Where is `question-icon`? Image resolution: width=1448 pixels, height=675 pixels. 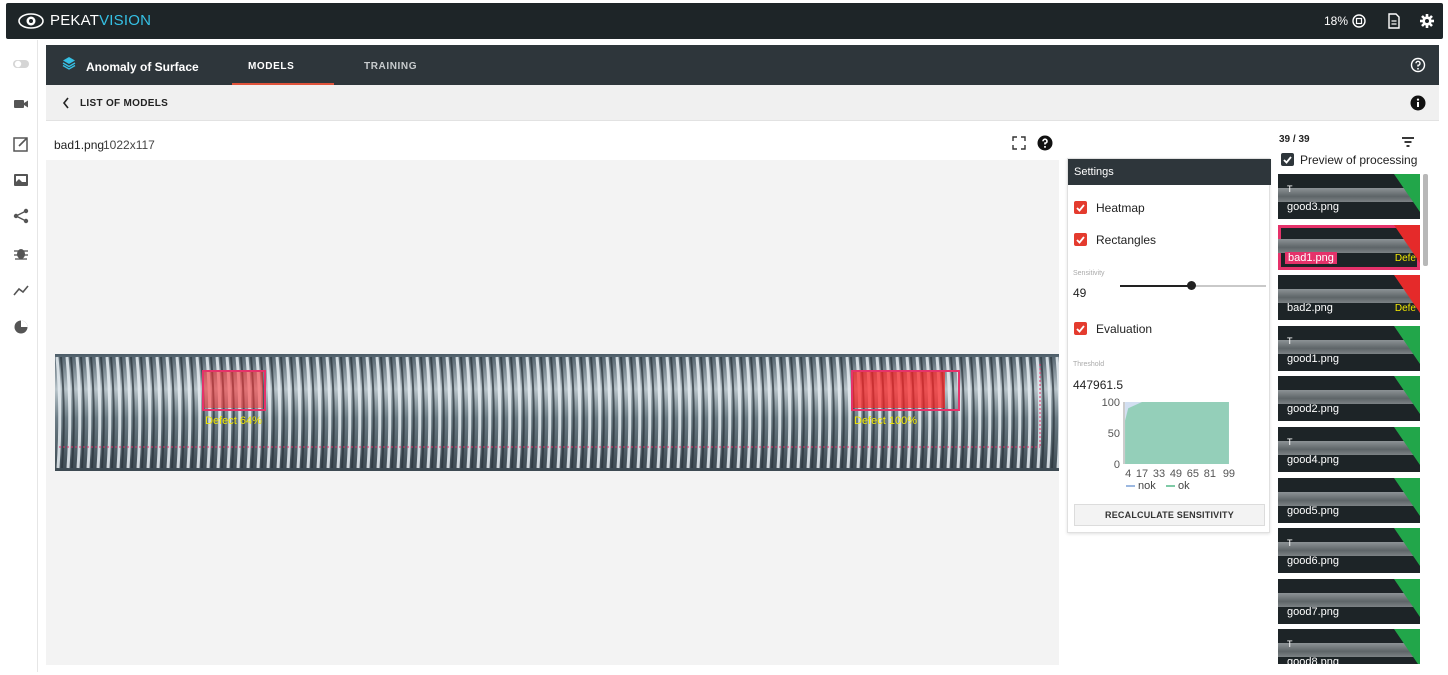
question-icon is located at coordinates (1045, 143).